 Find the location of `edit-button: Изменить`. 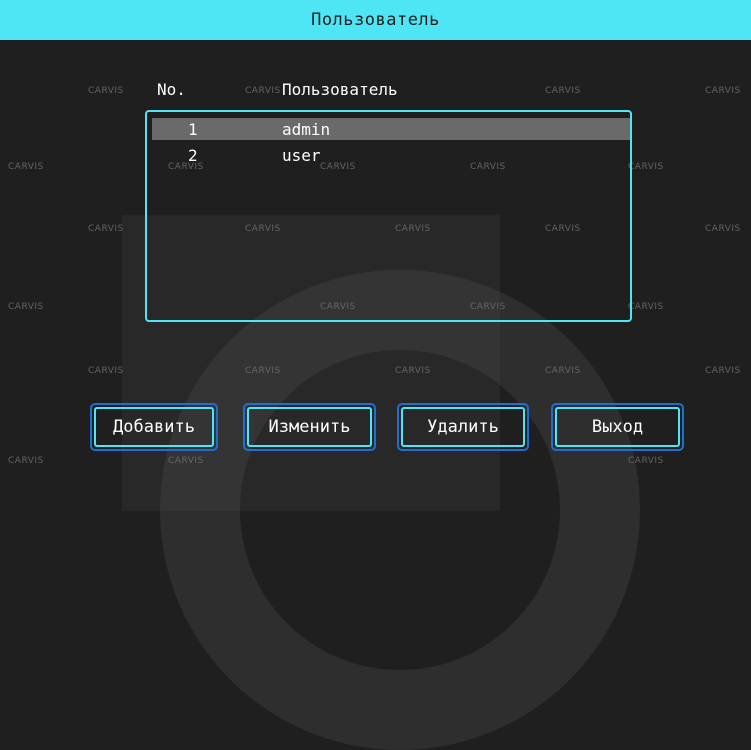

edit-button: Изменить is located at coordinates (309, 427).